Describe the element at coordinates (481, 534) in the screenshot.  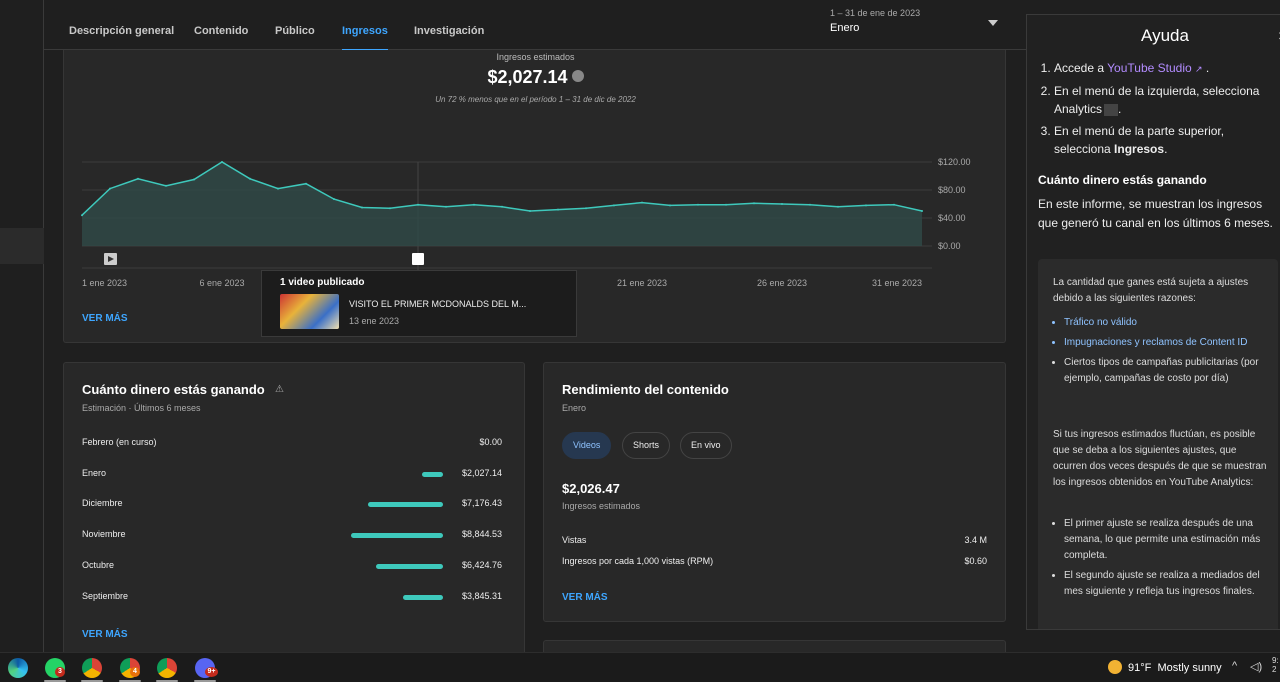
I see `earnings-value: $8,844.53` at that location.